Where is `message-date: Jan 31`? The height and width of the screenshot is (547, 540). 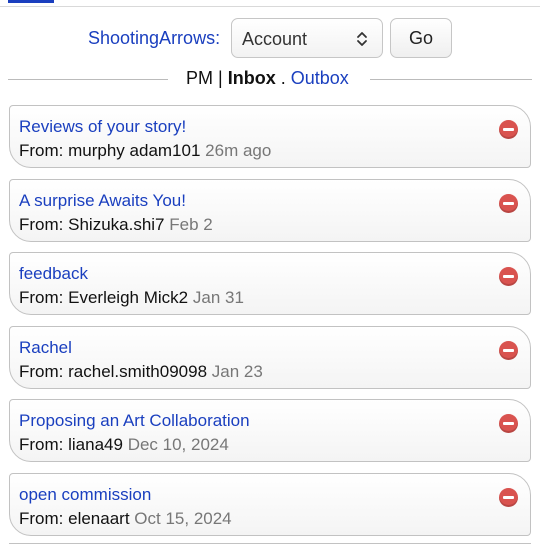 message-date: Jan 31 is located at coordinates (218, 297).